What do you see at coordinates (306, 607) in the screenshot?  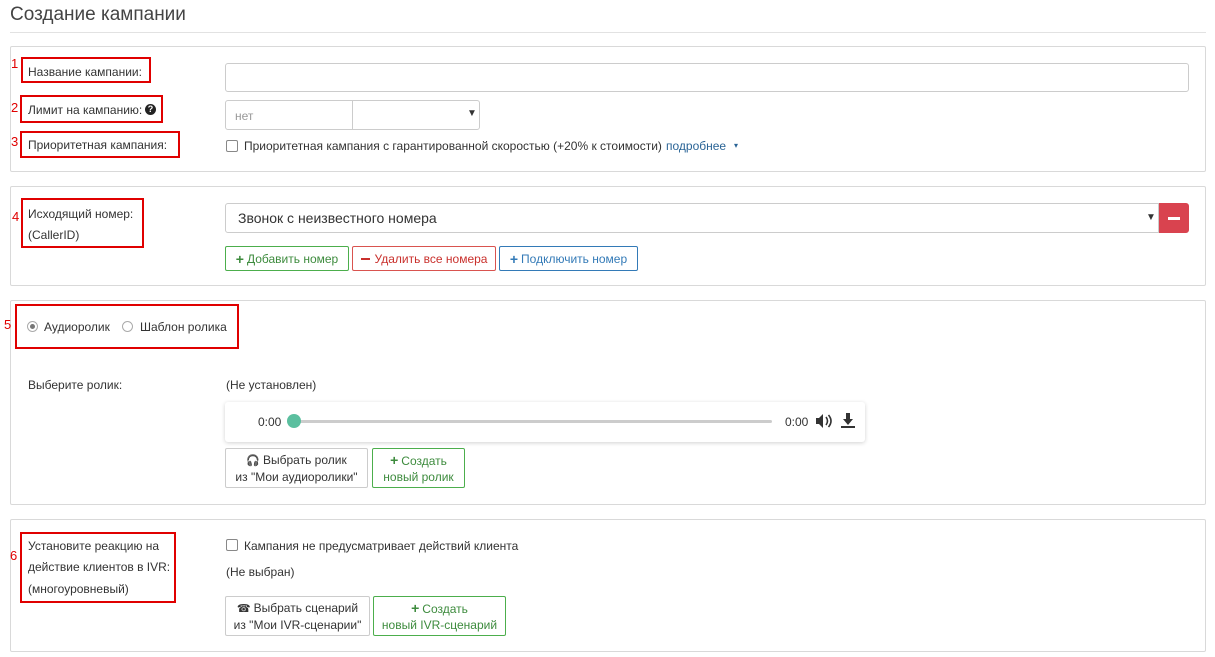 I see `choose-ivr-label: Выбрать сценарий` at bounding box center [306, 607].